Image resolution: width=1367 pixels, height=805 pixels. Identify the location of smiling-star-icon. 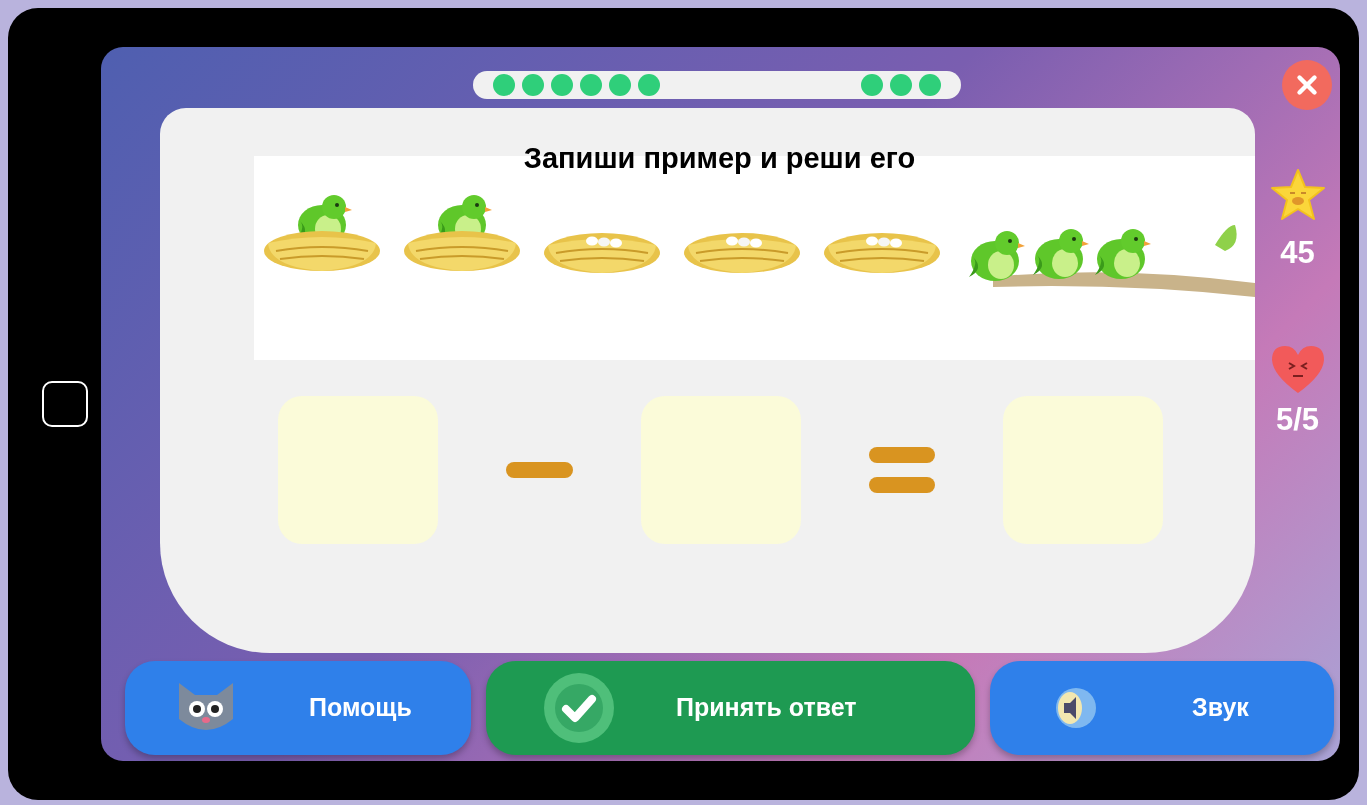
(1297, 195).